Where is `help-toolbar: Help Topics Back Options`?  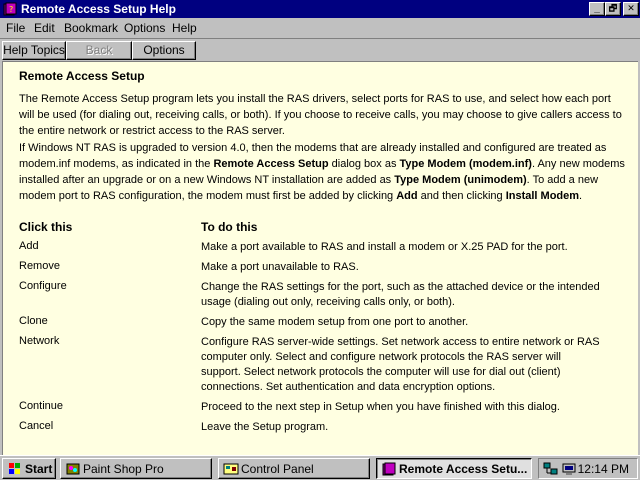
help-toolbar: Help Topics Back Options is located at coordinates (320, 49).